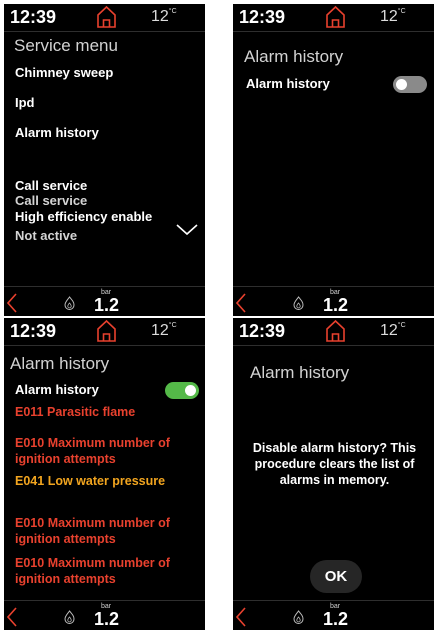 The image size is (434, 630). Describe the element at coordinates (46, 235) in the screenshot. I see `high-efficiency-value: Not active` at that location.